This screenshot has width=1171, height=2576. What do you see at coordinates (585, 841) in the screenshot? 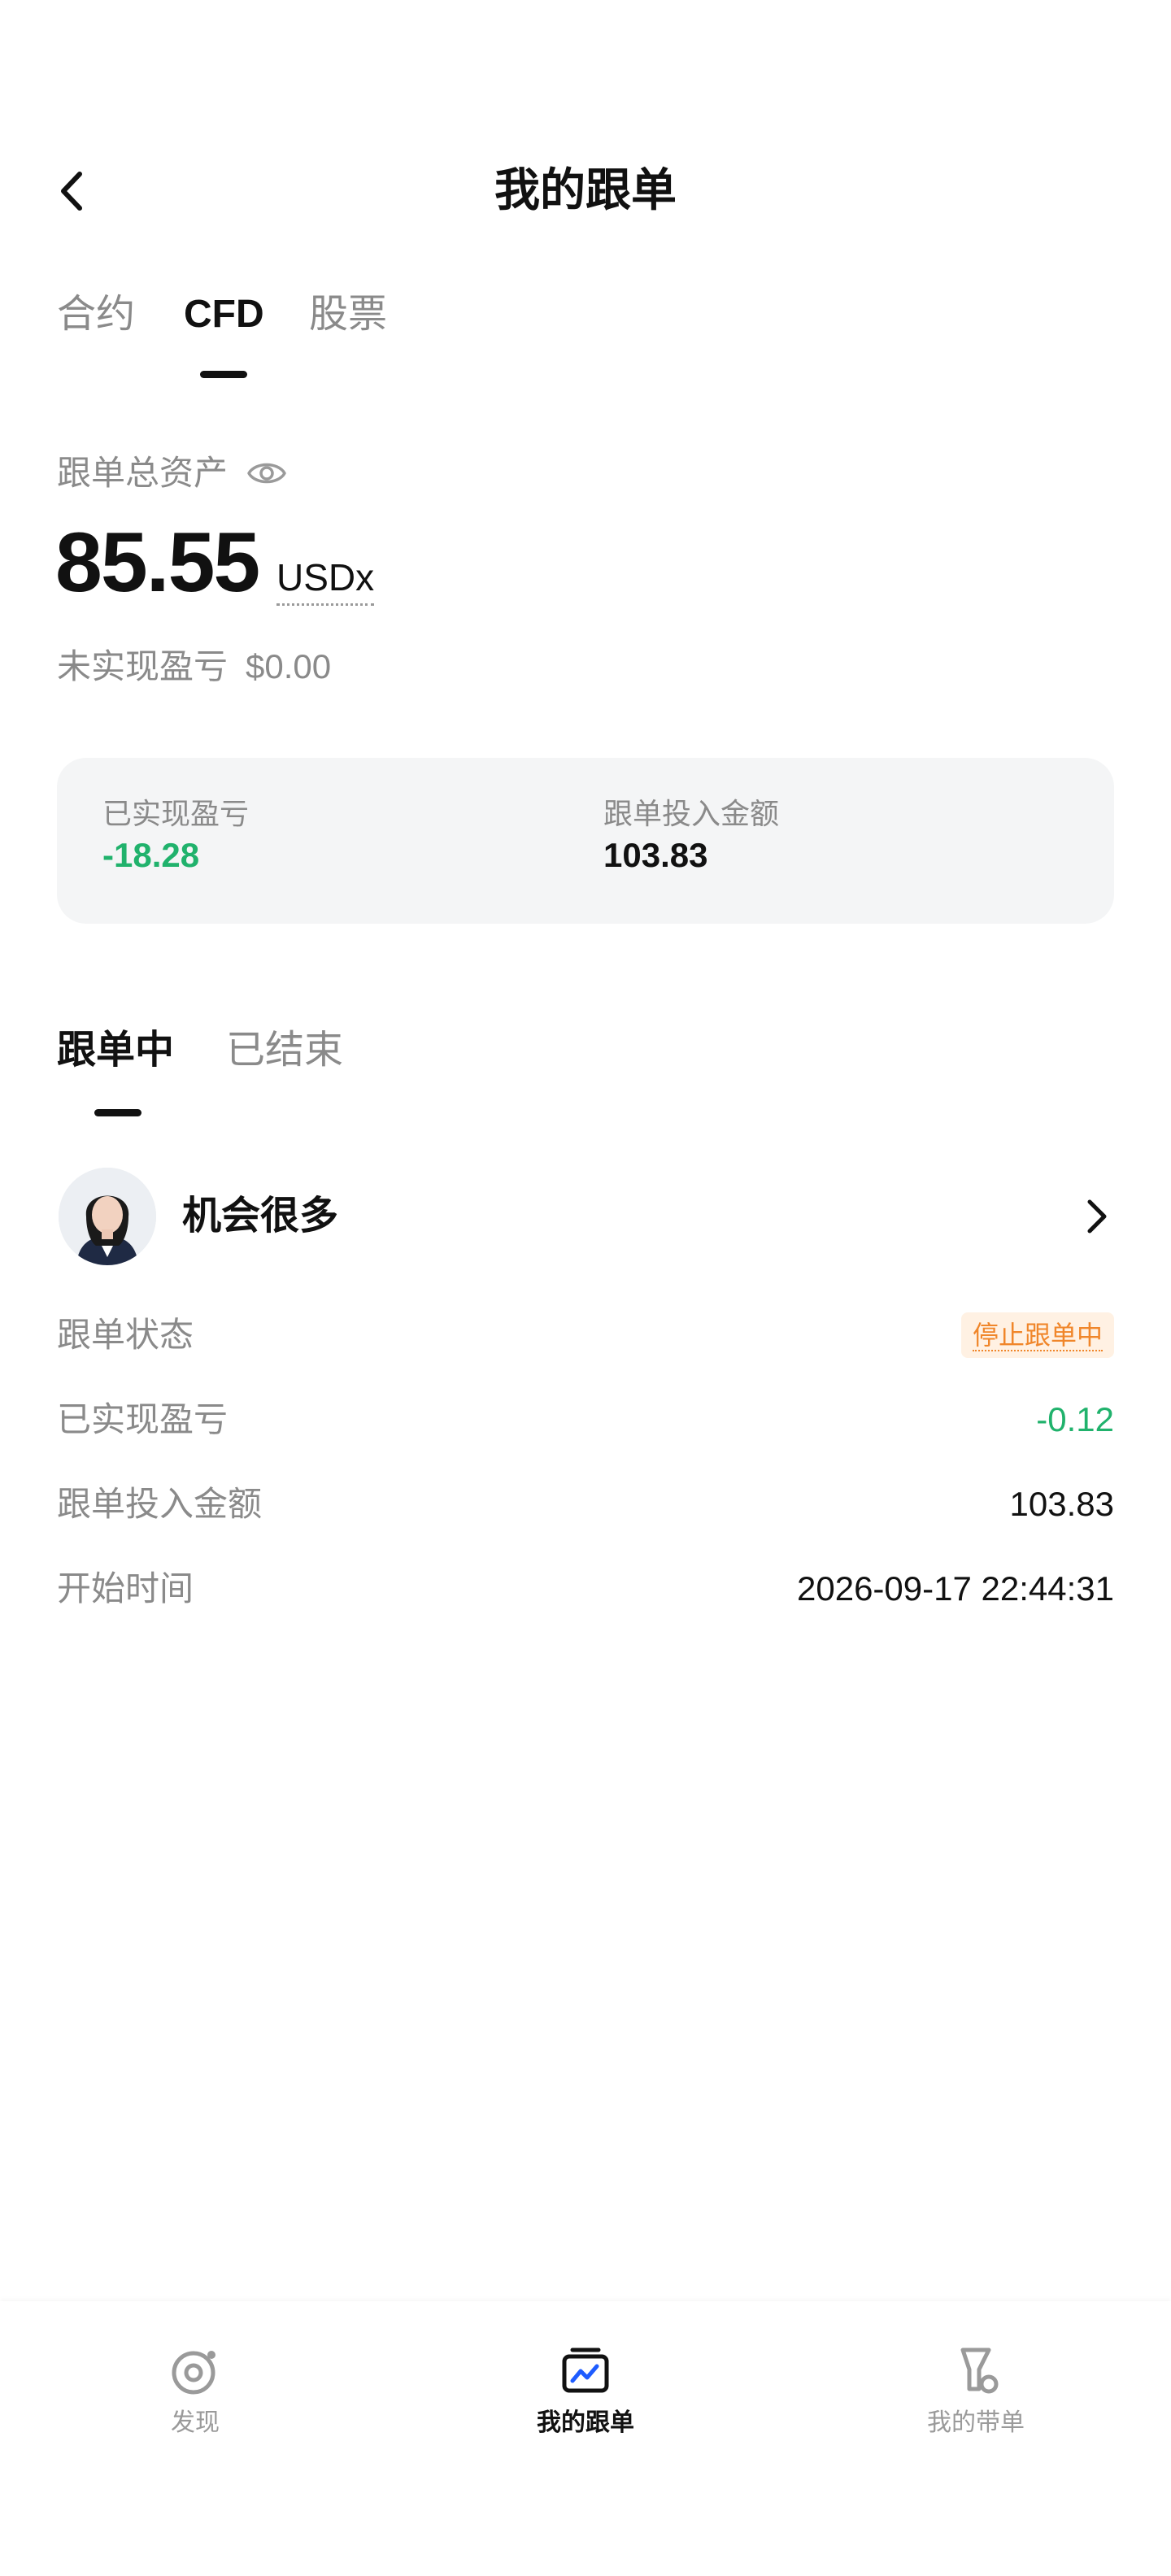
I see `summary-card: 已实现盈亏 -18.28 跟单投入金额 103.83` at bounding box center [585, 841].